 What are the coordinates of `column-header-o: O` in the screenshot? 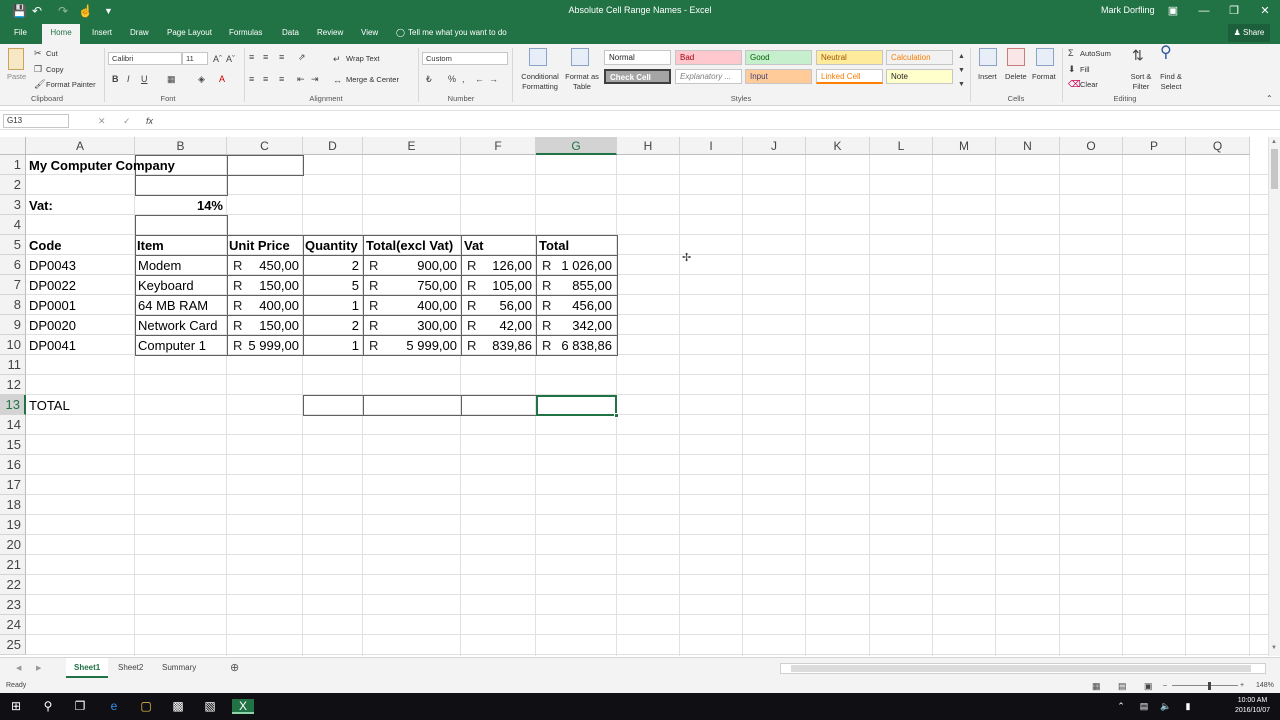 It's located at (1091, 146).